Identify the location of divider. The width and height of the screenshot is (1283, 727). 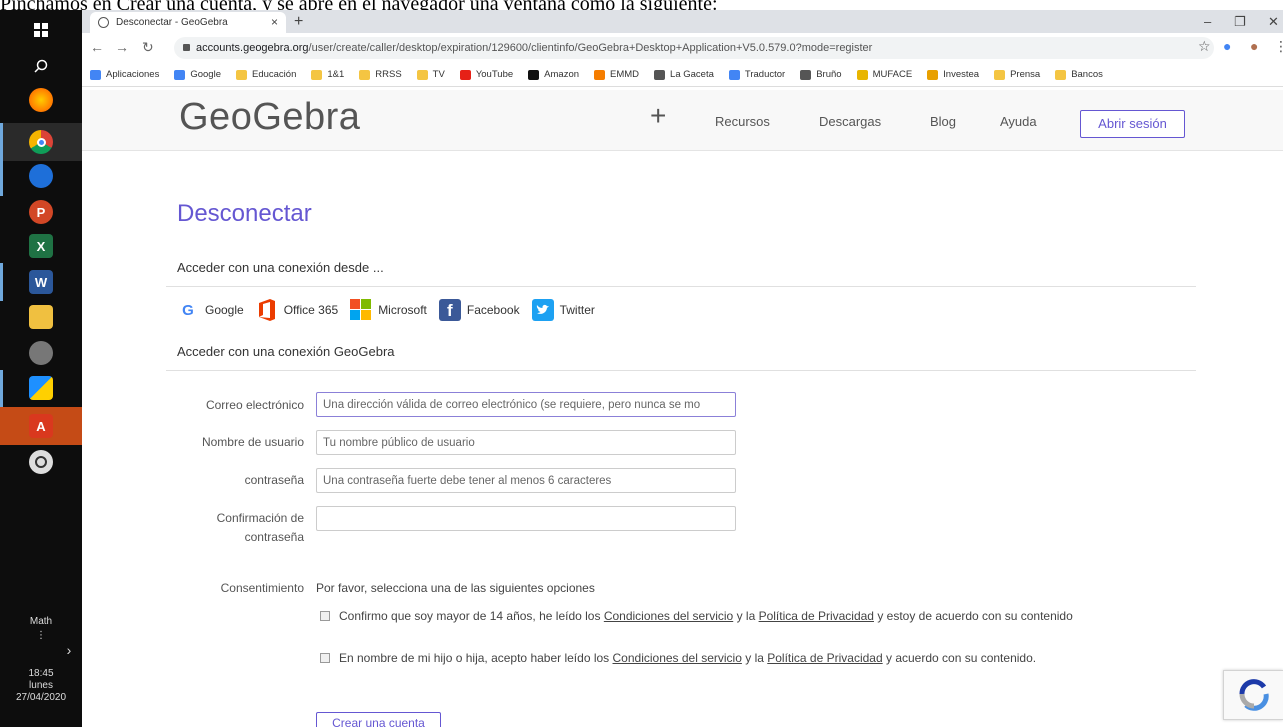
(681, 286).